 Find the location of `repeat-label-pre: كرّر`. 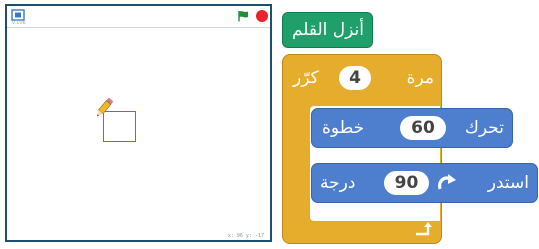

repeat-label-pre: كرّر is located at coordinates (306, 78).